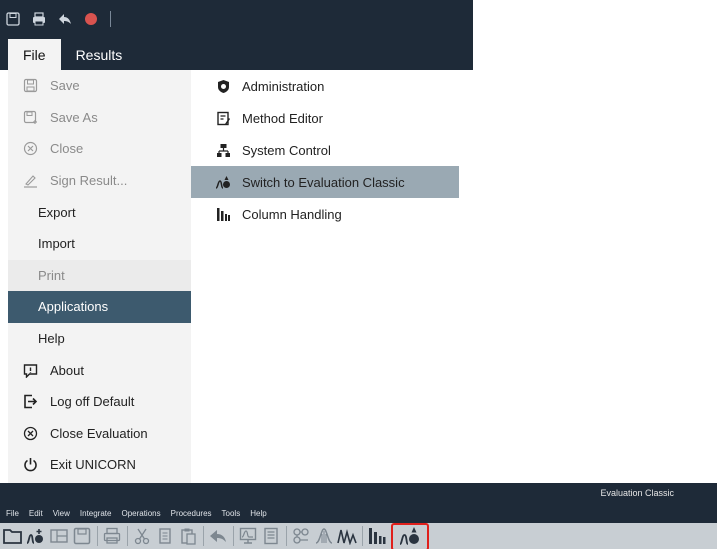 The width and height of the screenshot is (717, 549). I want to click on menu-tools: Tools, so click(231, 513).